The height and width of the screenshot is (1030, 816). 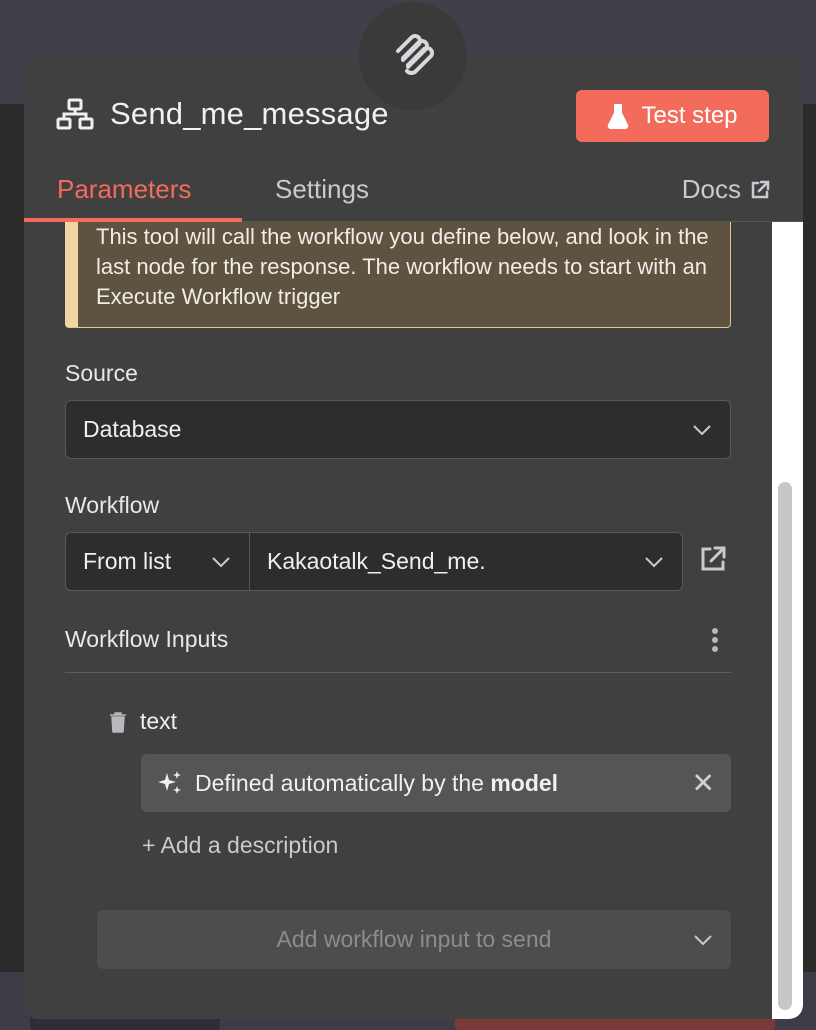 I want to click on section-divider, so click(x=398, y=672).